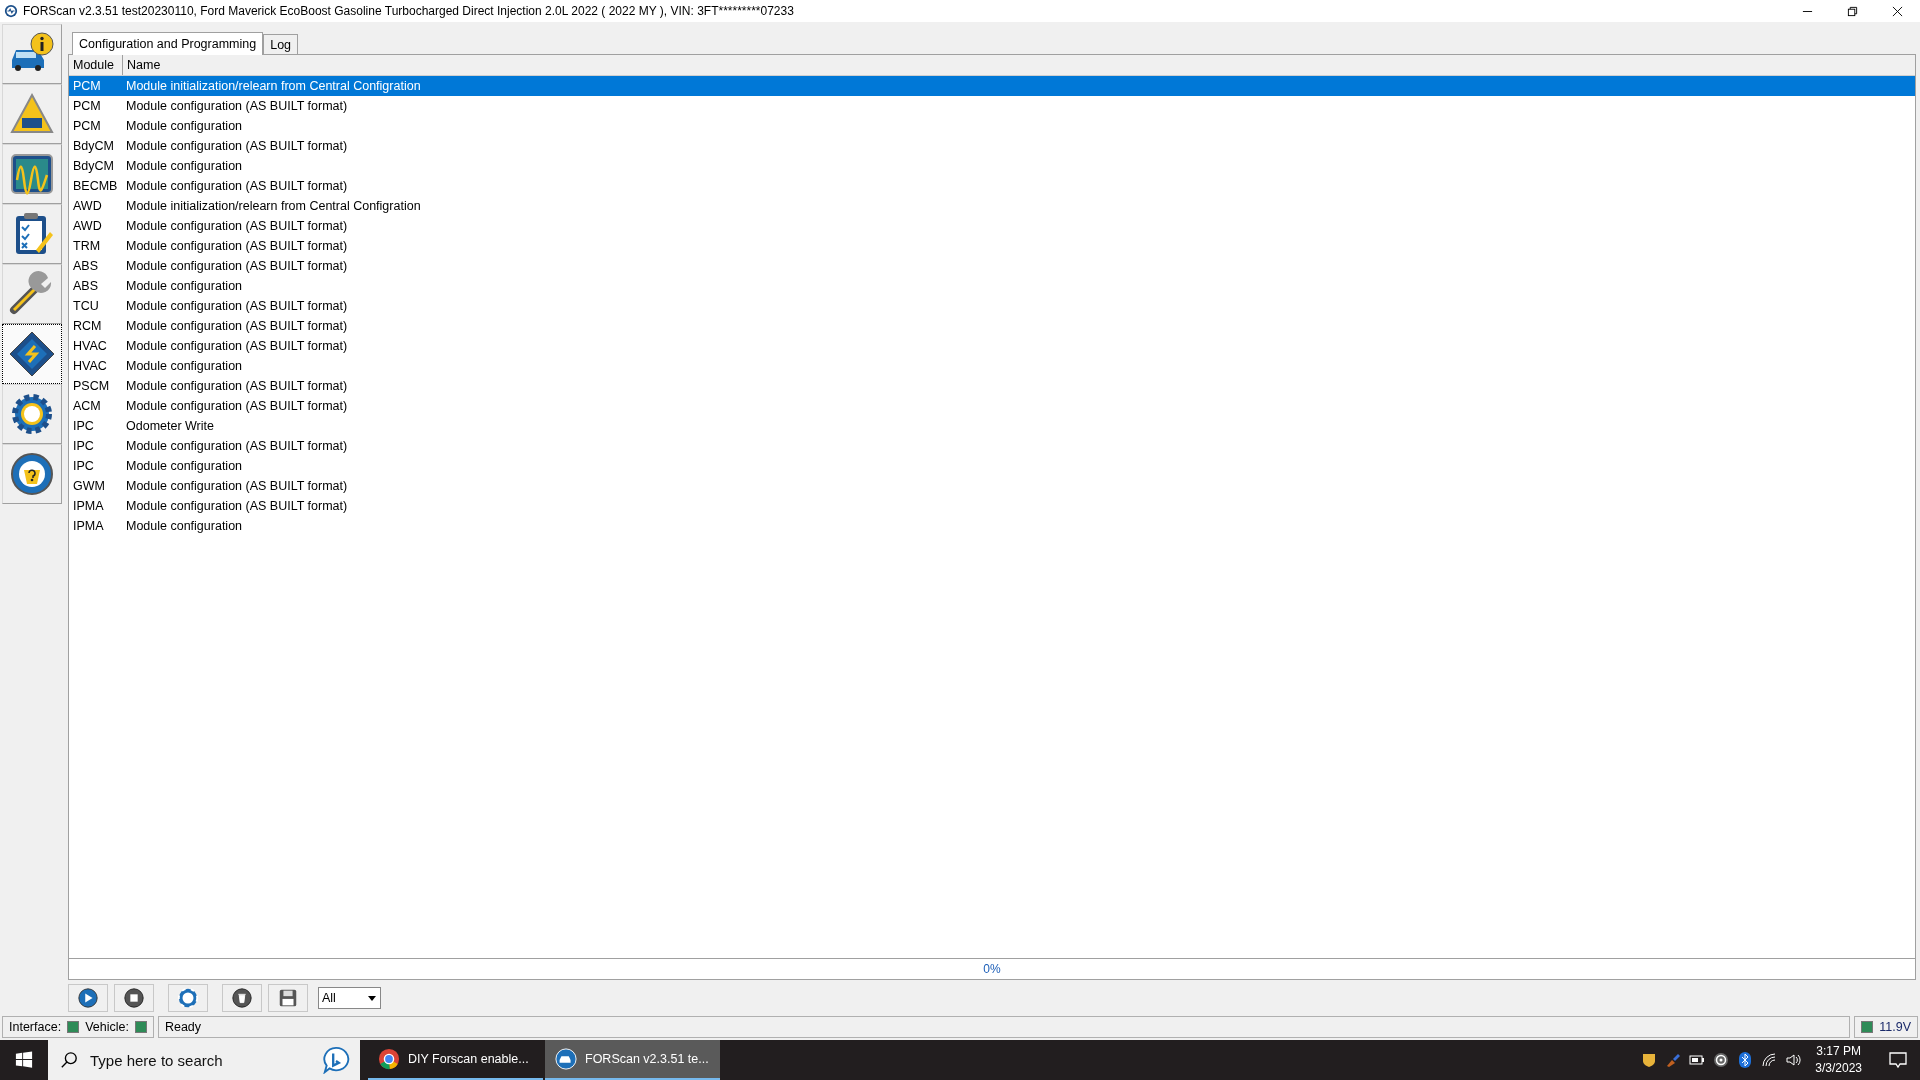  What do you see at coordinates (1745, 1060) in the screenshot?
I see `bluetooth-icon` at bounding box center [1745, 1060].